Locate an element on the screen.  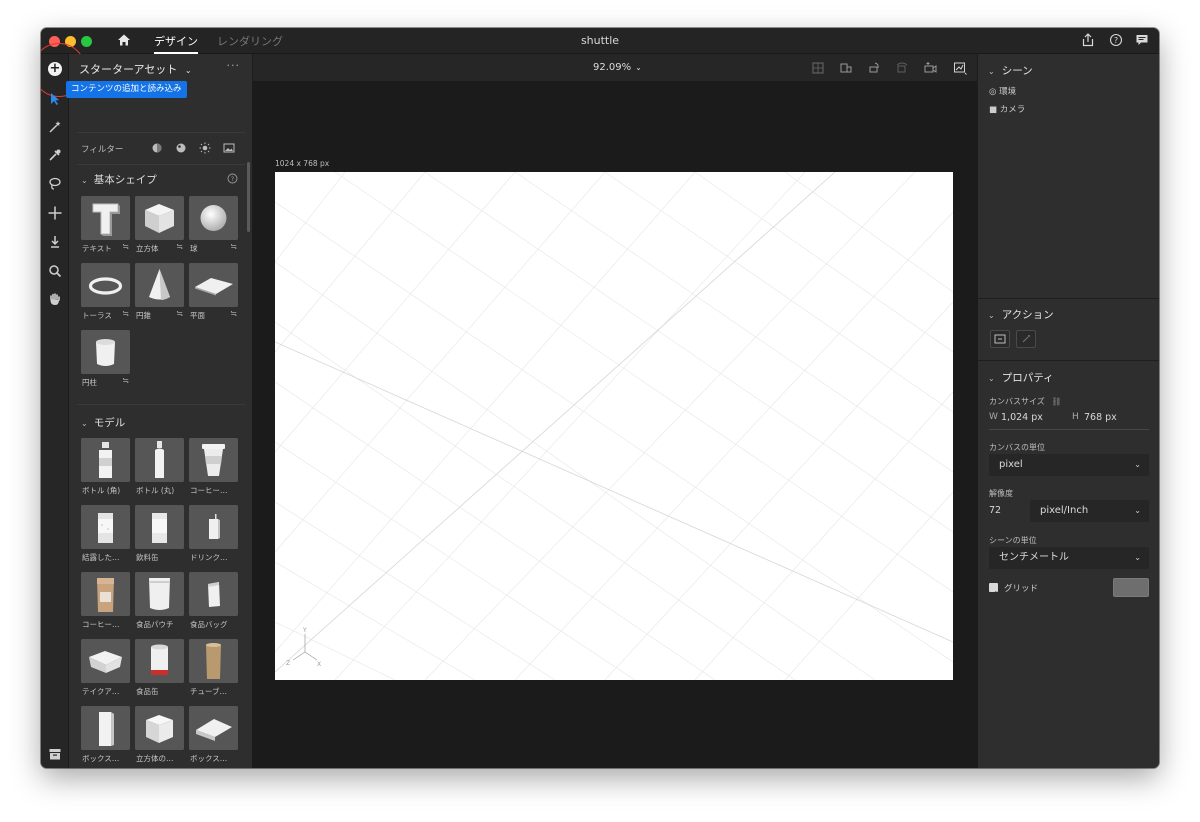
scene-item-camera: ■ カメラ is located at coordinates (1007, 109).